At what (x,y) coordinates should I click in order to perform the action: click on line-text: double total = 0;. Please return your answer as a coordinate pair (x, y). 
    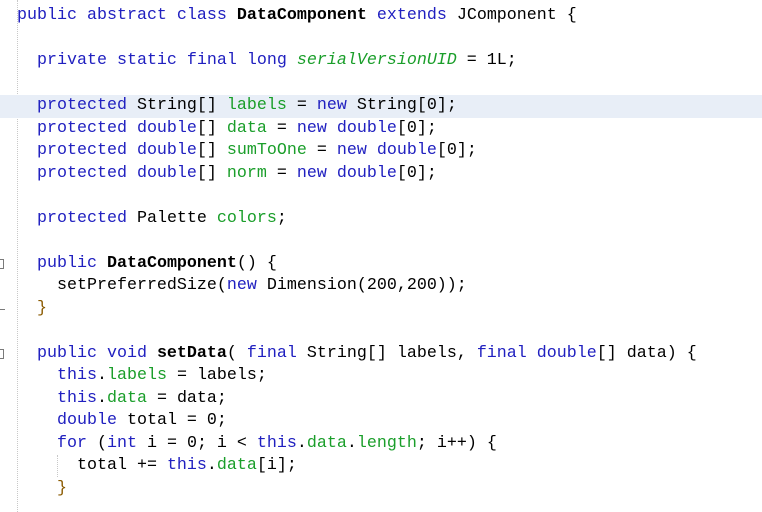
    Looking at the image, I should click on (122, 421).